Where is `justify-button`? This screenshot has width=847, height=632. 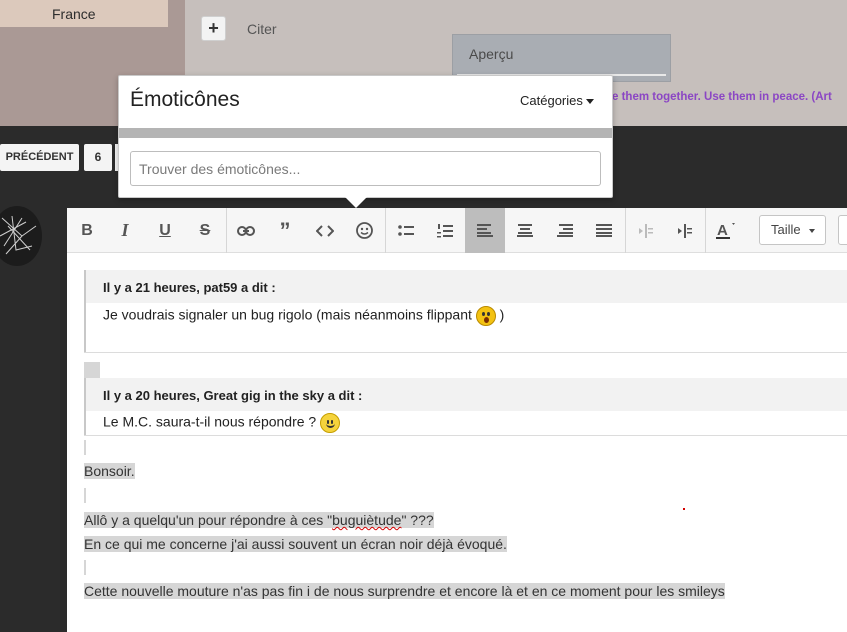
justify-button is located at coordinates (604, 230).